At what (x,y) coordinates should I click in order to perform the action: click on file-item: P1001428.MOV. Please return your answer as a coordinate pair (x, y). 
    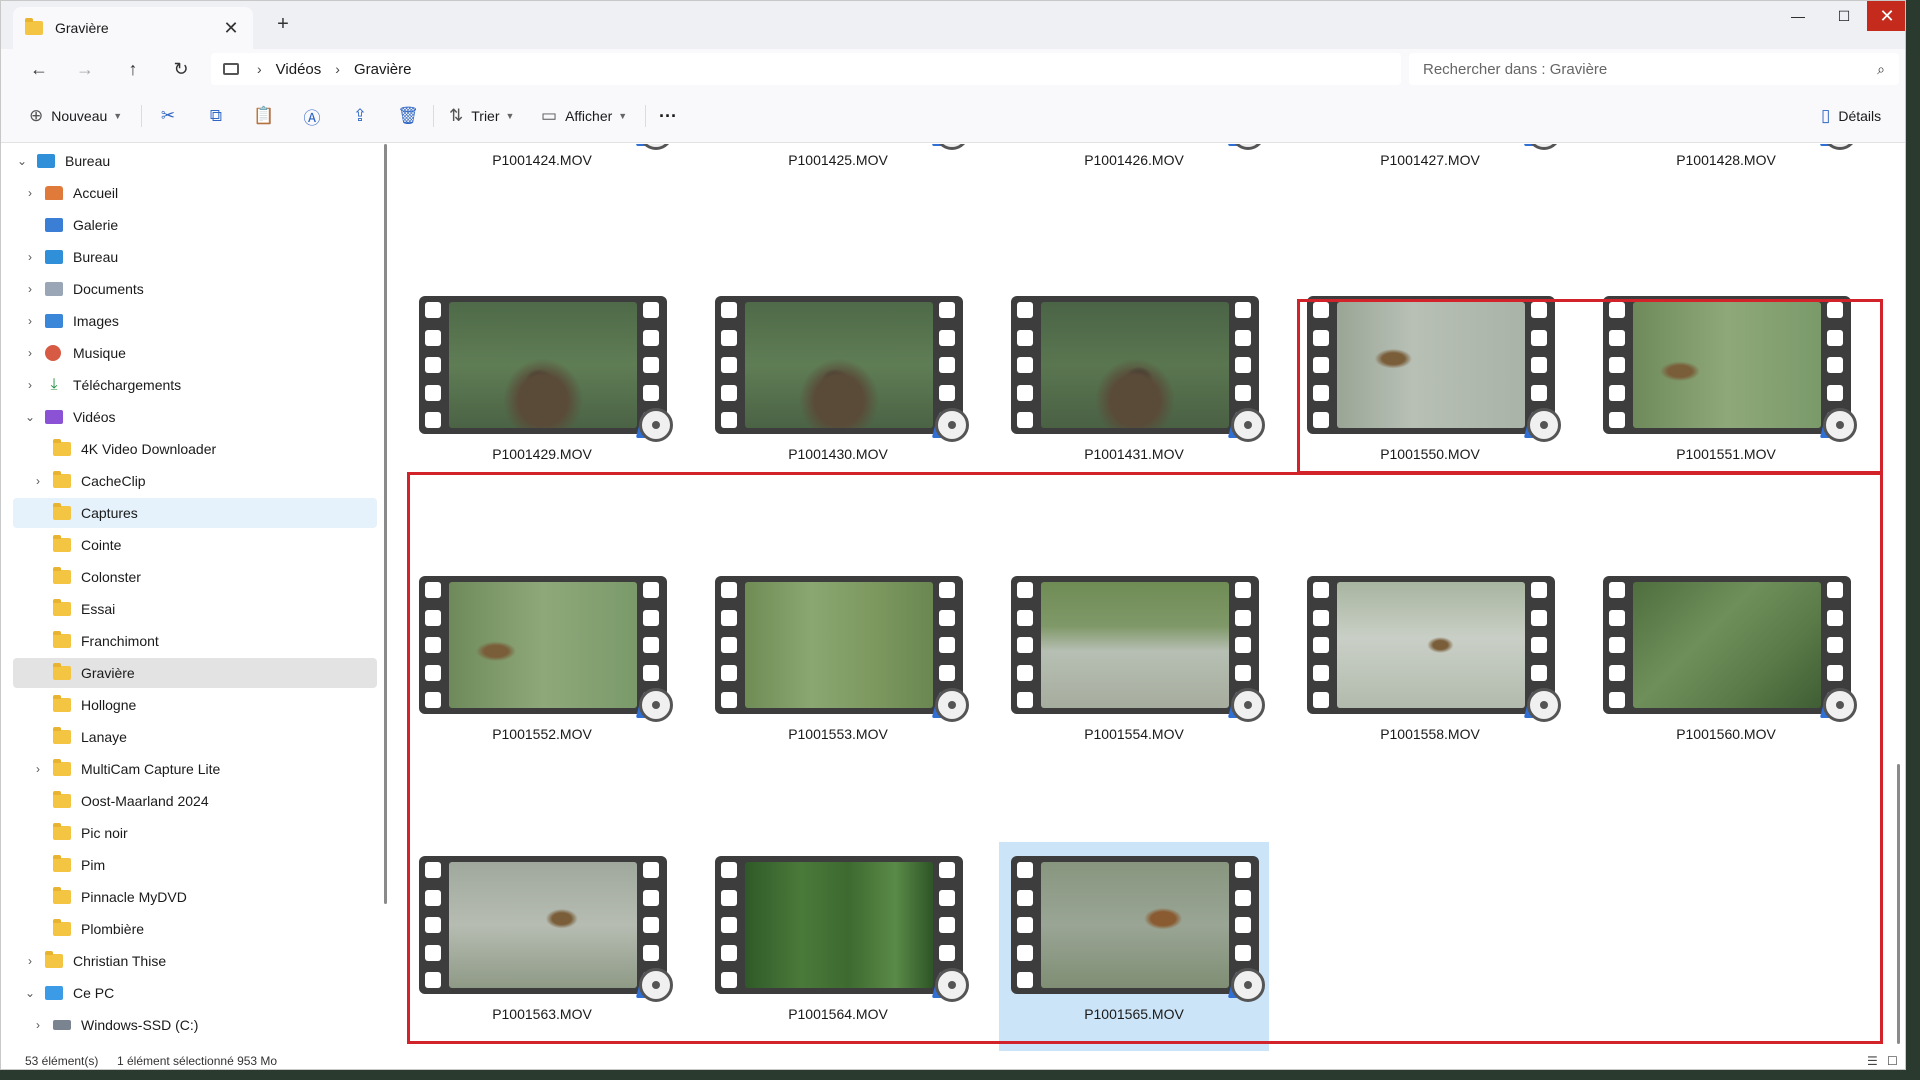
    Looking at the image, I should click on (1726, 224).